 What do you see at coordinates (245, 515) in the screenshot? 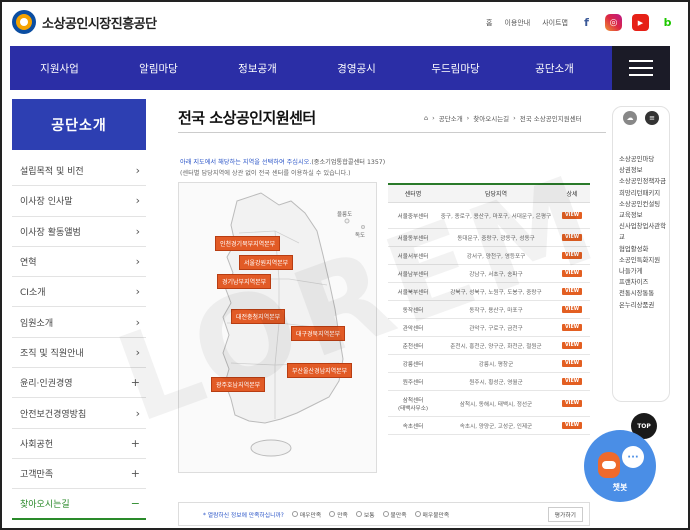
I see `survey-question-text: 열람하신 정보에 만족하십니까?` at bounding box center [245, 515].